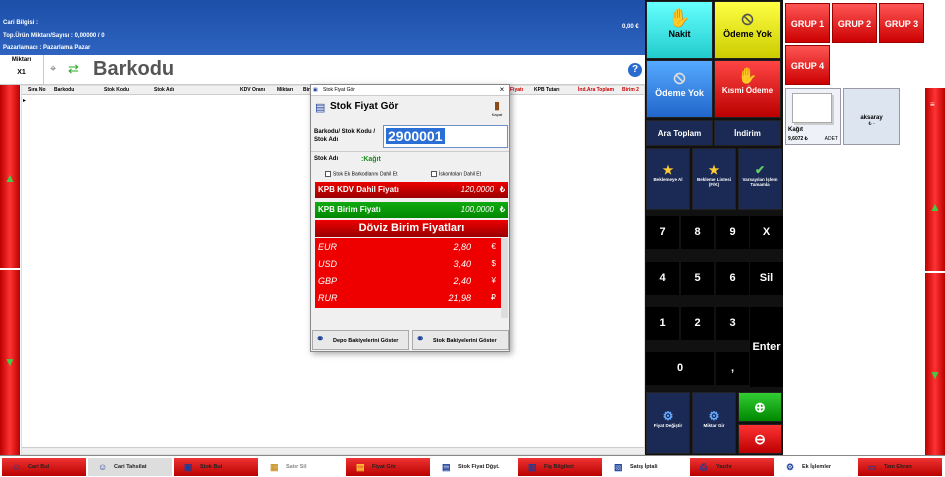  Describe the element at coordinates (360, 340) in the screenshot. I see `show-warehouse-balances-button: ⚭ Depo Bakiyelerini Göster` at that location.